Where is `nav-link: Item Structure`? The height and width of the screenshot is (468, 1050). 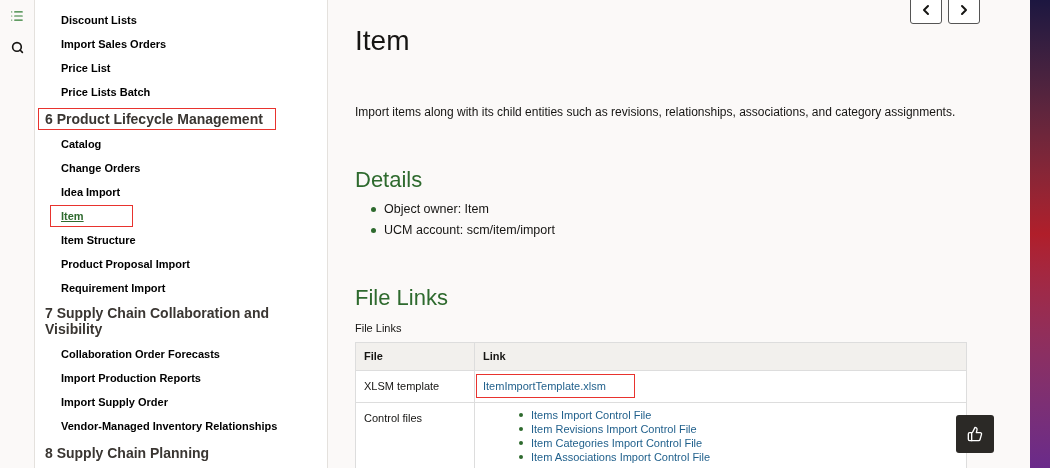 nav-link: Item Structure is located at coordinates (98, 240).